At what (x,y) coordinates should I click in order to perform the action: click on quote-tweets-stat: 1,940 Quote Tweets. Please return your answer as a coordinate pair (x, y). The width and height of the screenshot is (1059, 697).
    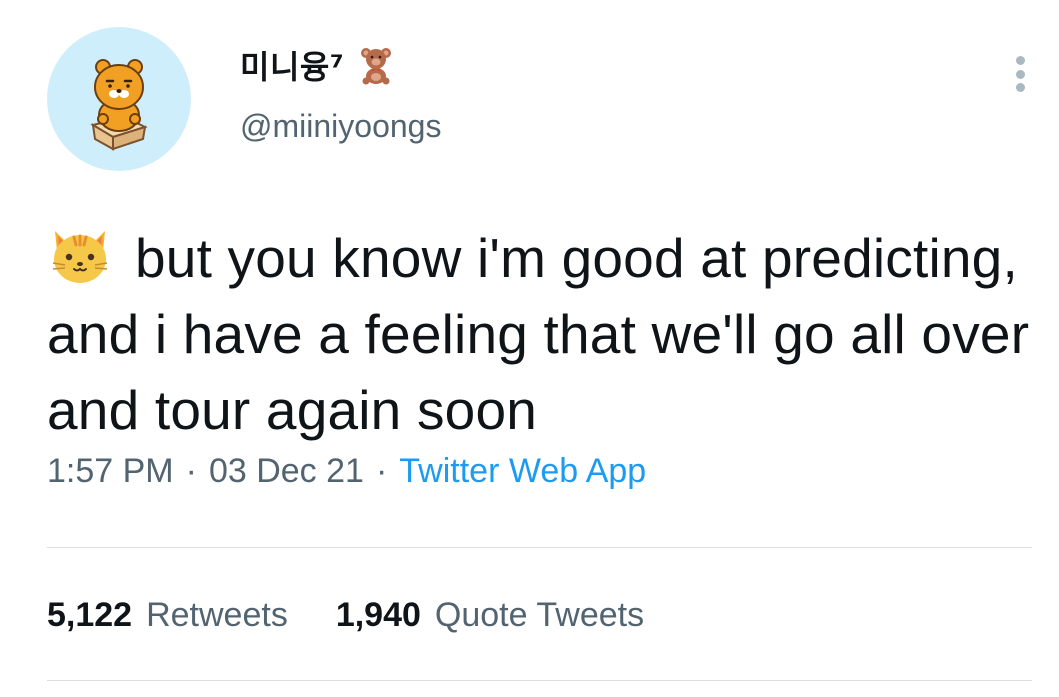
    Looking at the image, I should click on (490, 615).